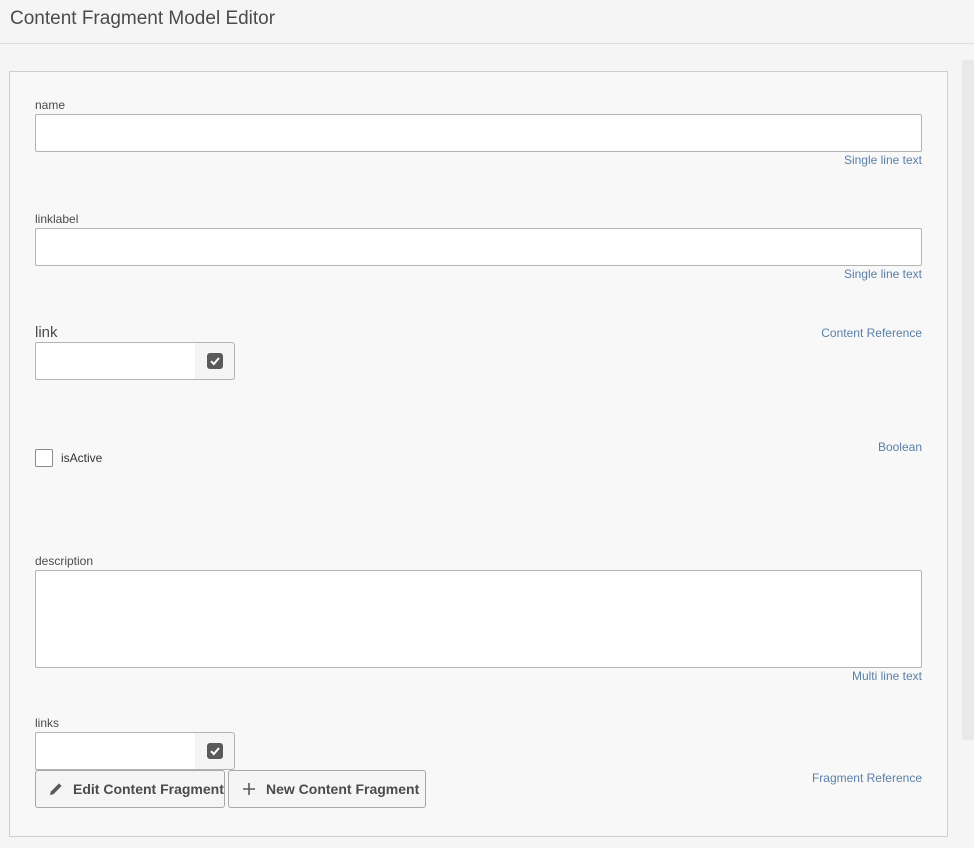 This screenshot has height=848, width=974. What do you see at coordinates (64, 561) in the screenshot?
I see `description-label: description` at bounding box center [64, 561].